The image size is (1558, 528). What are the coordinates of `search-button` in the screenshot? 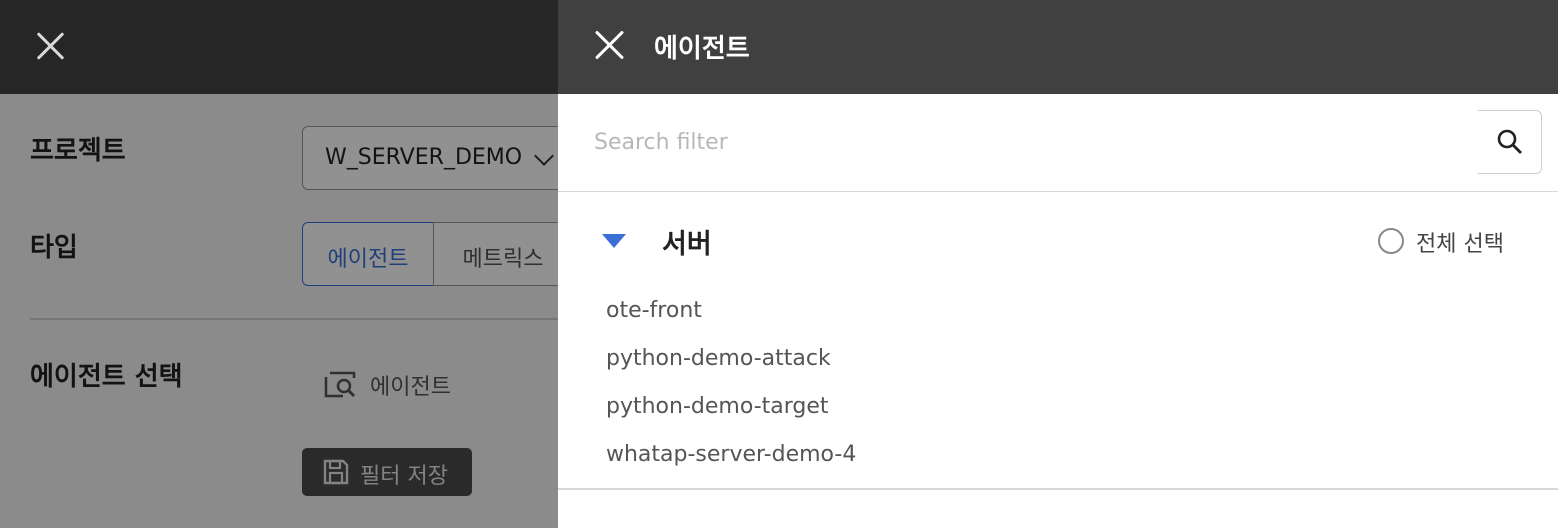 It's located at (1510, 142).